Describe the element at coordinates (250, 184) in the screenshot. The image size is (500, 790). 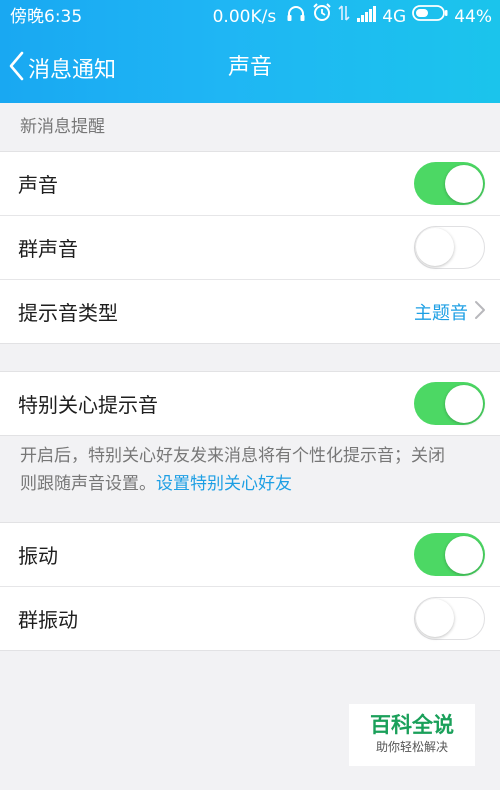
I see `row-sound: 声音` at that location.